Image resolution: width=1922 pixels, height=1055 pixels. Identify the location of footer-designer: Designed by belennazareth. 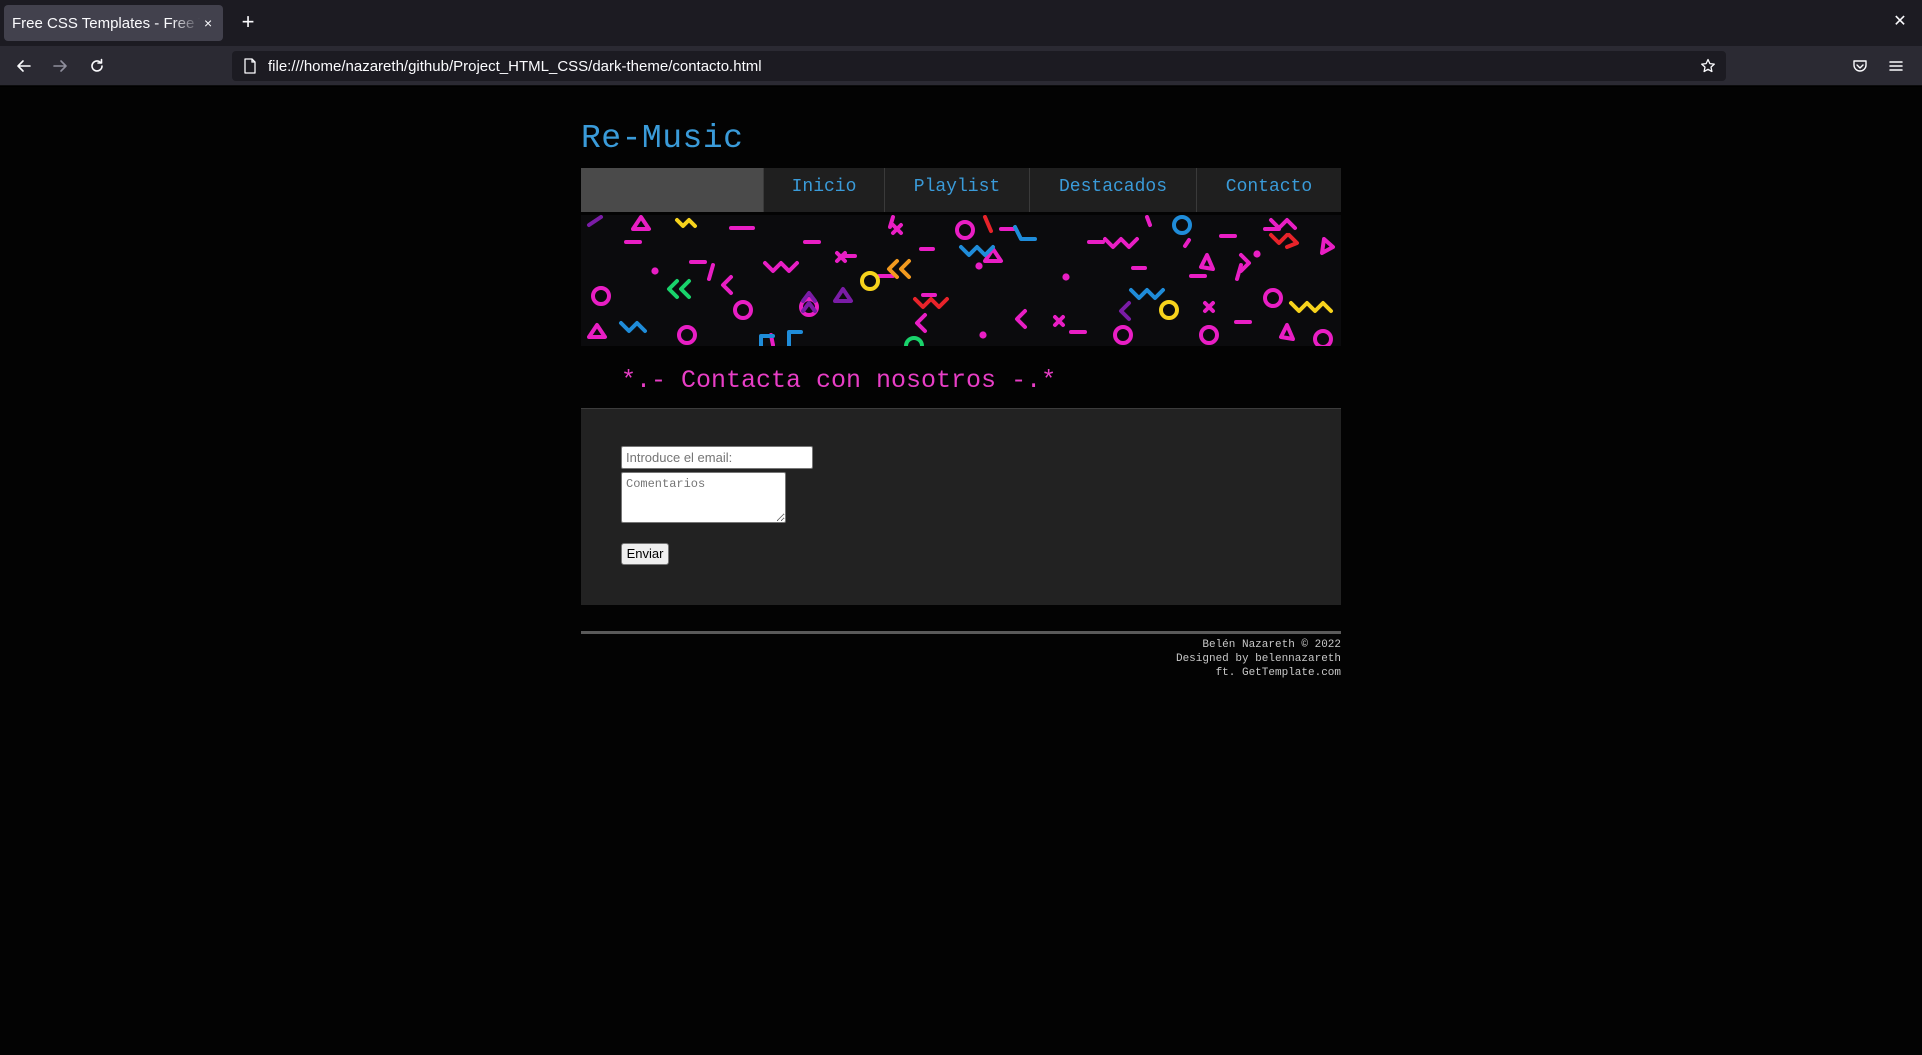
(1258, 659).